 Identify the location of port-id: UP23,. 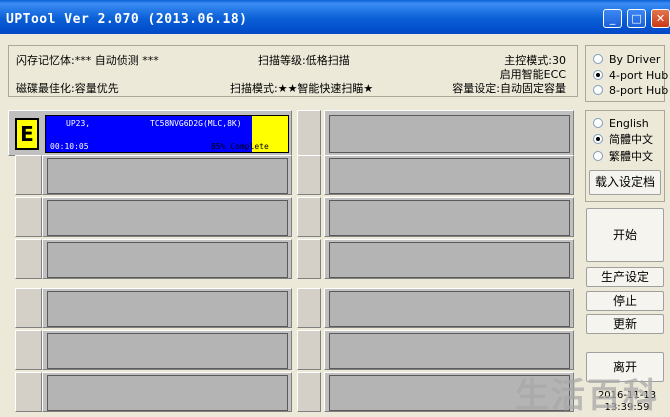
(78, 123).